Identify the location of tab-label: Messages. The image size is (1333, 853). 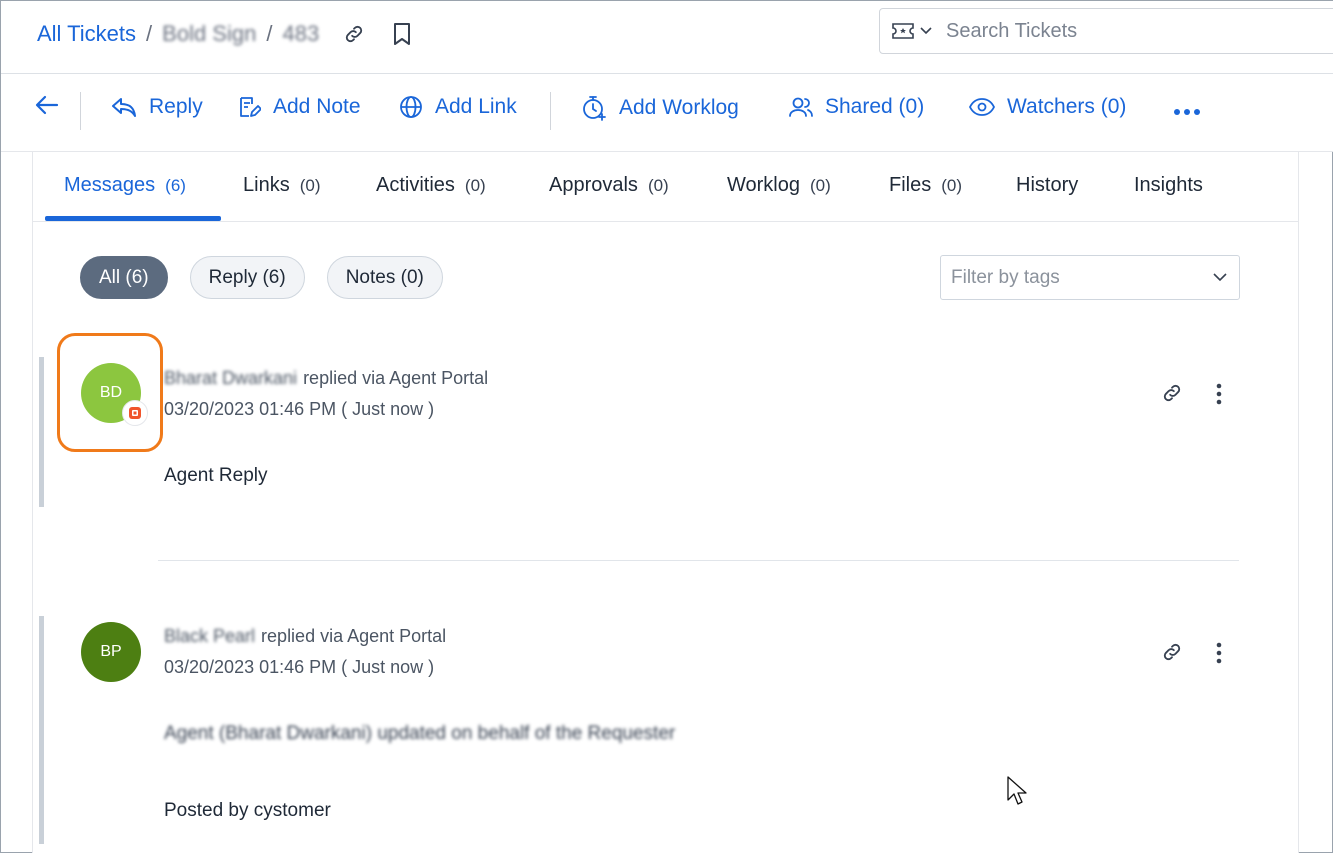
(110, 185).